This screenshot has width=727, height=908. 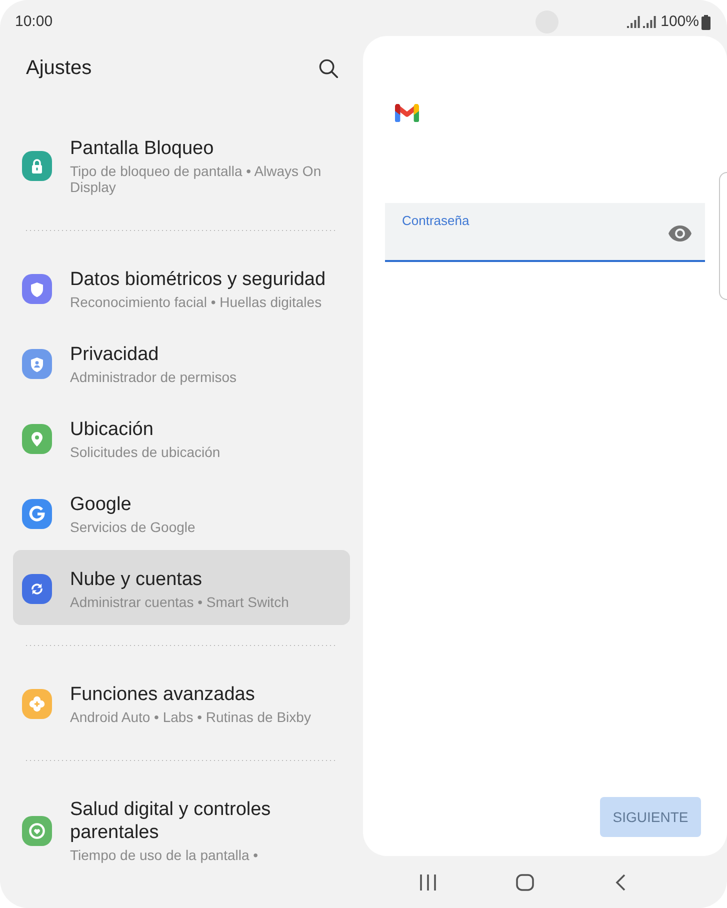 What do you see at coordinates (723, 236) in the screenshot?
I see `edge-panel-handle` at bounding box center [723, 236].